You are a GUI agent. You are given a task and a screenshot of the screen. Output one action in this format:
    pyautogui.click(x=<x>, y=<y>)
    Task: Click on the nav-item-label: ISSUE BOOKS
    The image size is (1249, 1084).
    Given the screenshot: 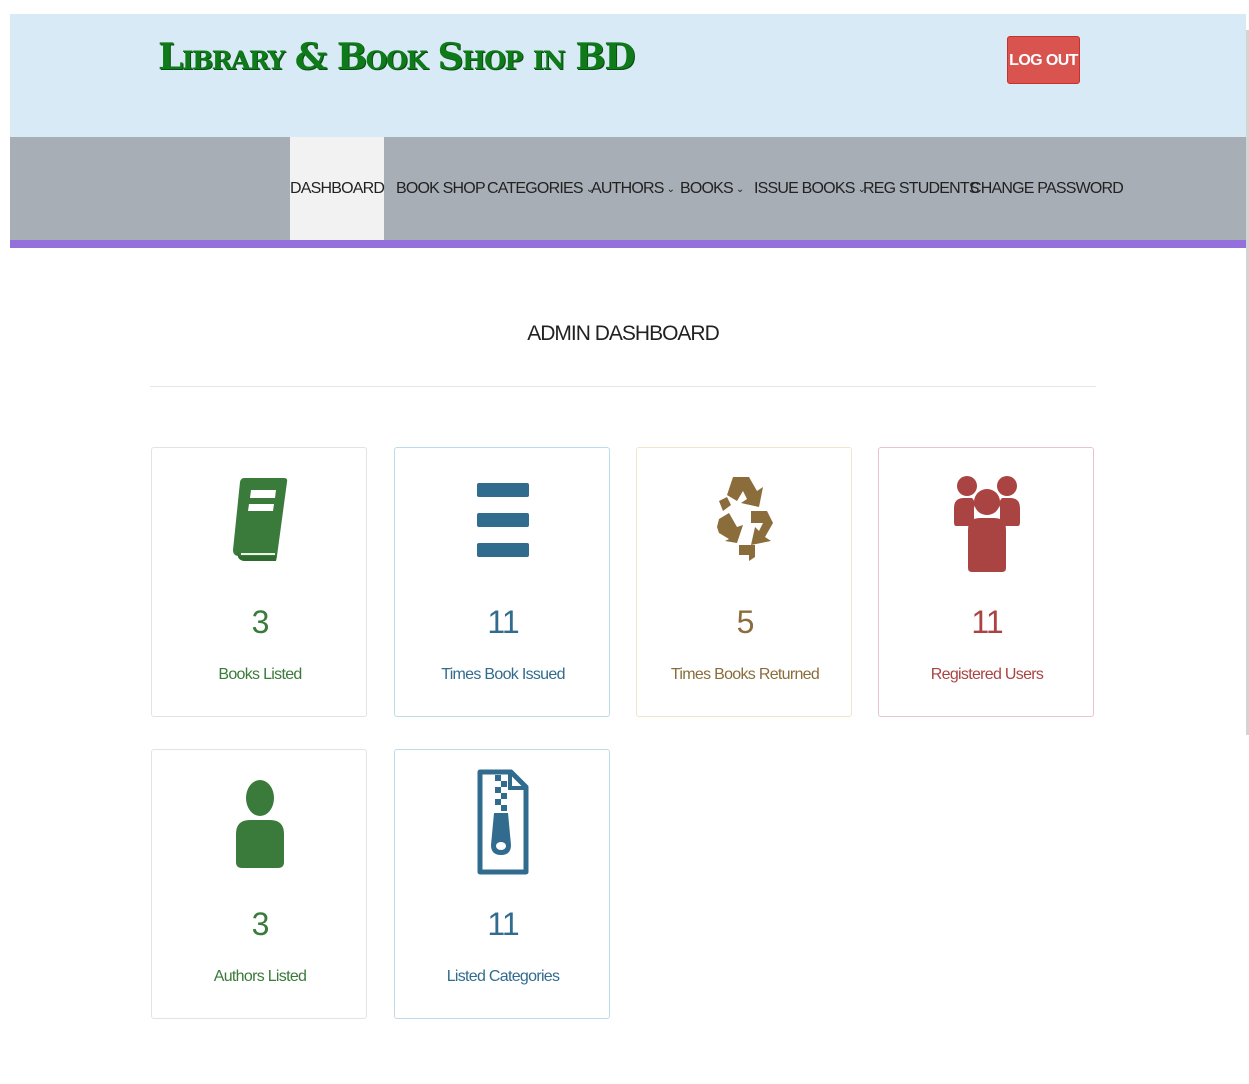 What is the action you would take?
    pyautogui.click(x=804, y=188)
    